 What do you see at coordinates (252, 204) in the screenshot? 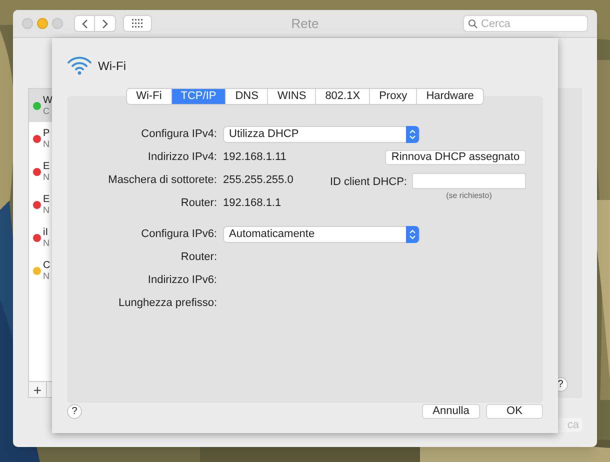
I see `field-value: 192.168.1.1` at bounding box center [252, 204].